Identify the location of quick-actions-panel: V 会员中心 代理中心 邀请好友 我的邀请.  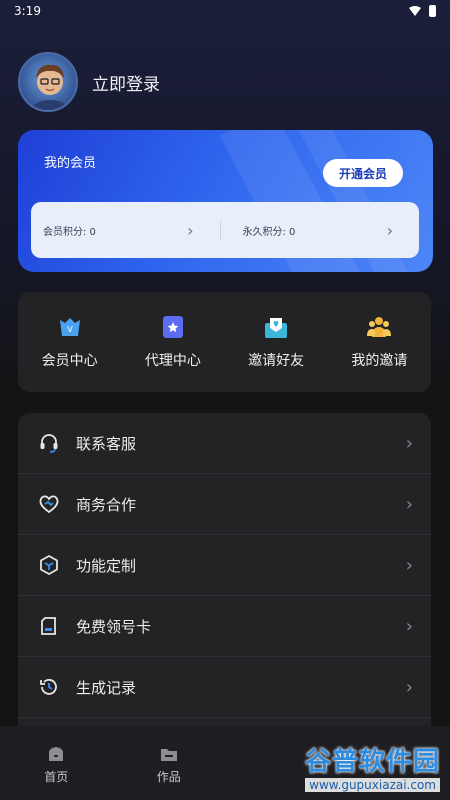
(224, 342).